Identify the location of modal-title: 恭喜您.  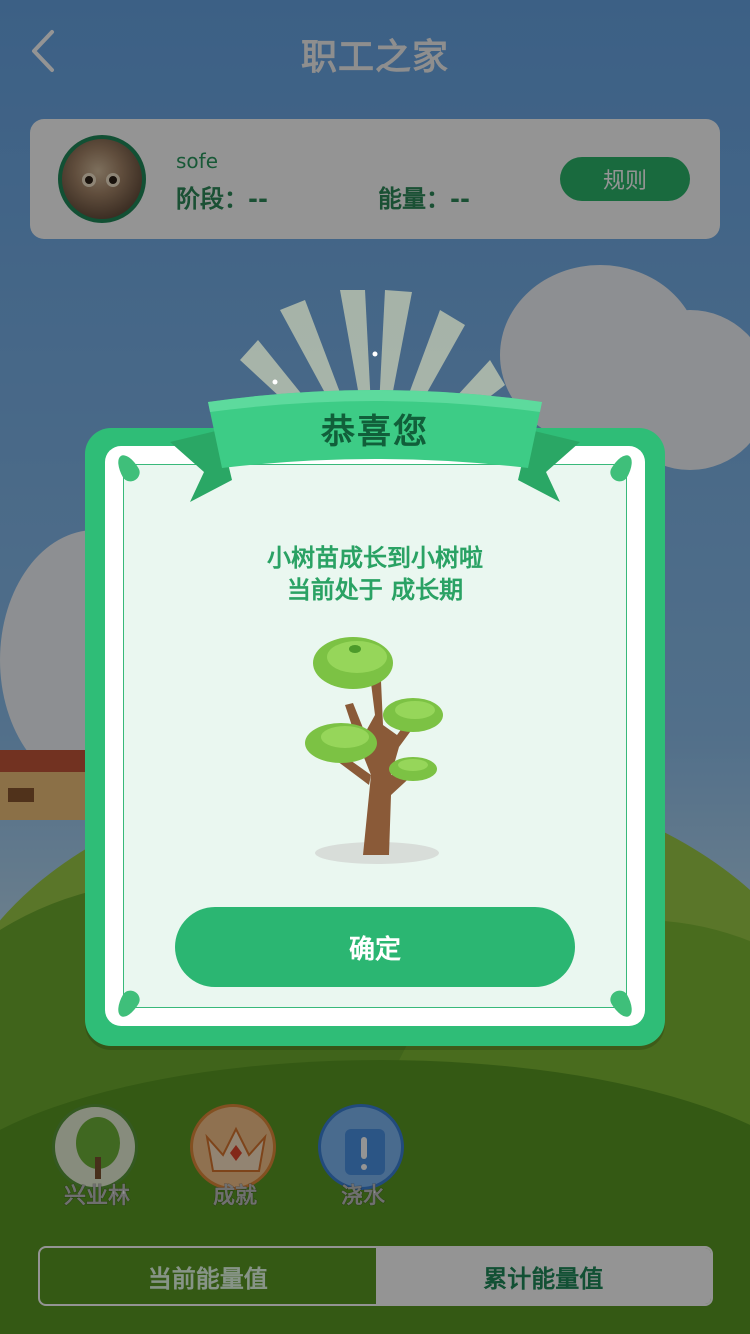
(375, 432).